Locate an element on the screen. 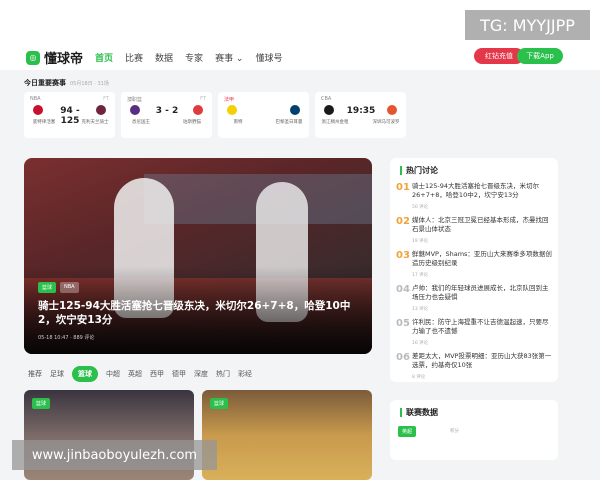 This screenshot has height=480, width=600. league-label: 澳职篮 is located at coordinates (135, 100).